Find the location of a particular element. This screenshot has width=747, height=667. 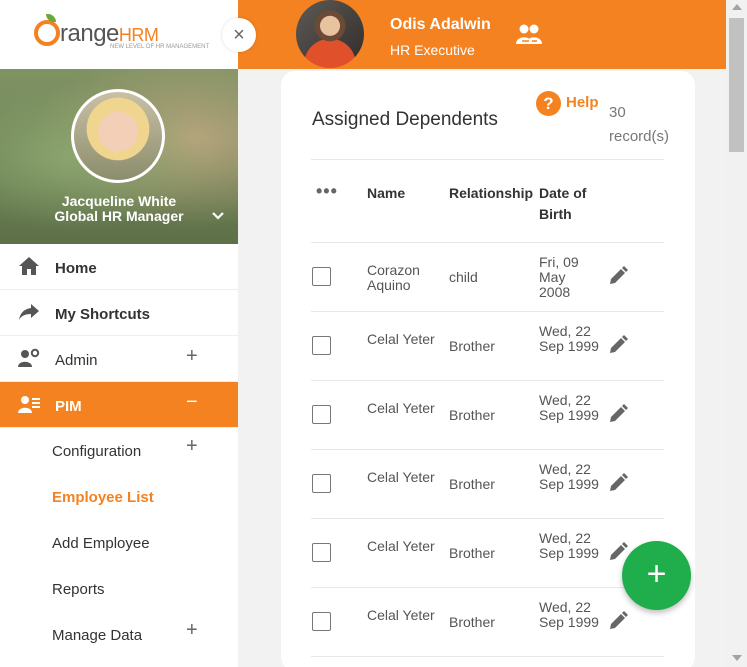

nav-item-home: Home is located at coordinates (119, 267).